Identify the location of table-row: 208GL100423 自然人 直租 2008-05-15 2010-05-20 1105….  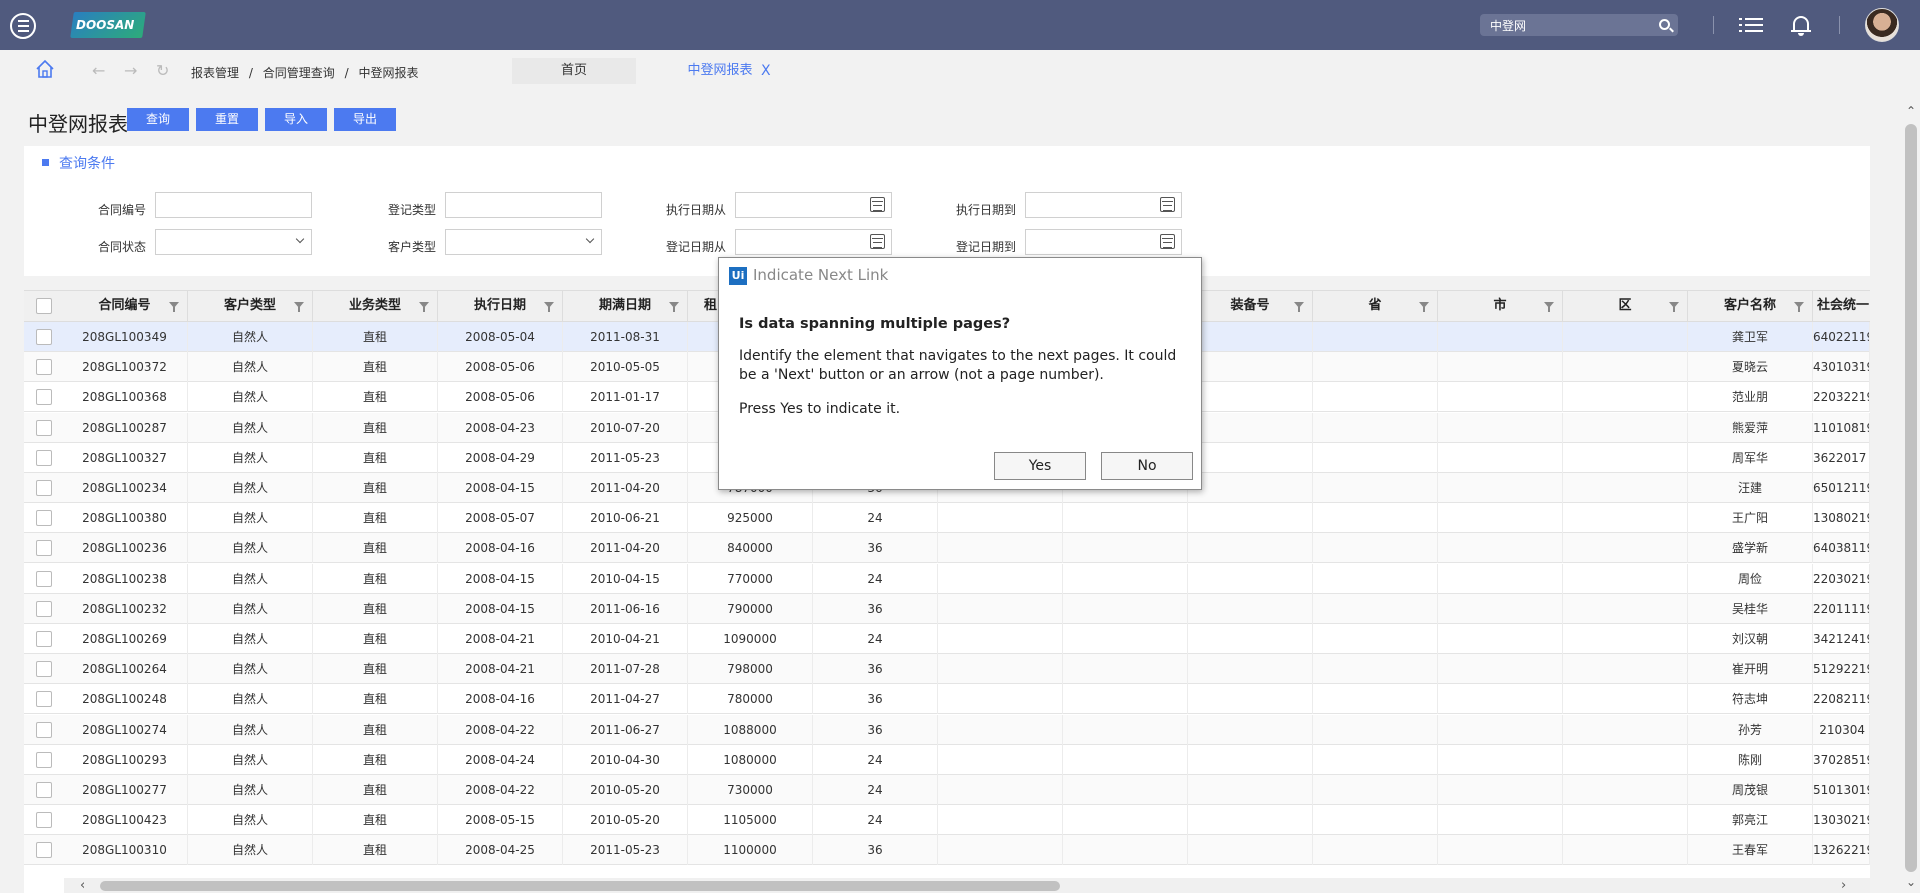
(947, 820).